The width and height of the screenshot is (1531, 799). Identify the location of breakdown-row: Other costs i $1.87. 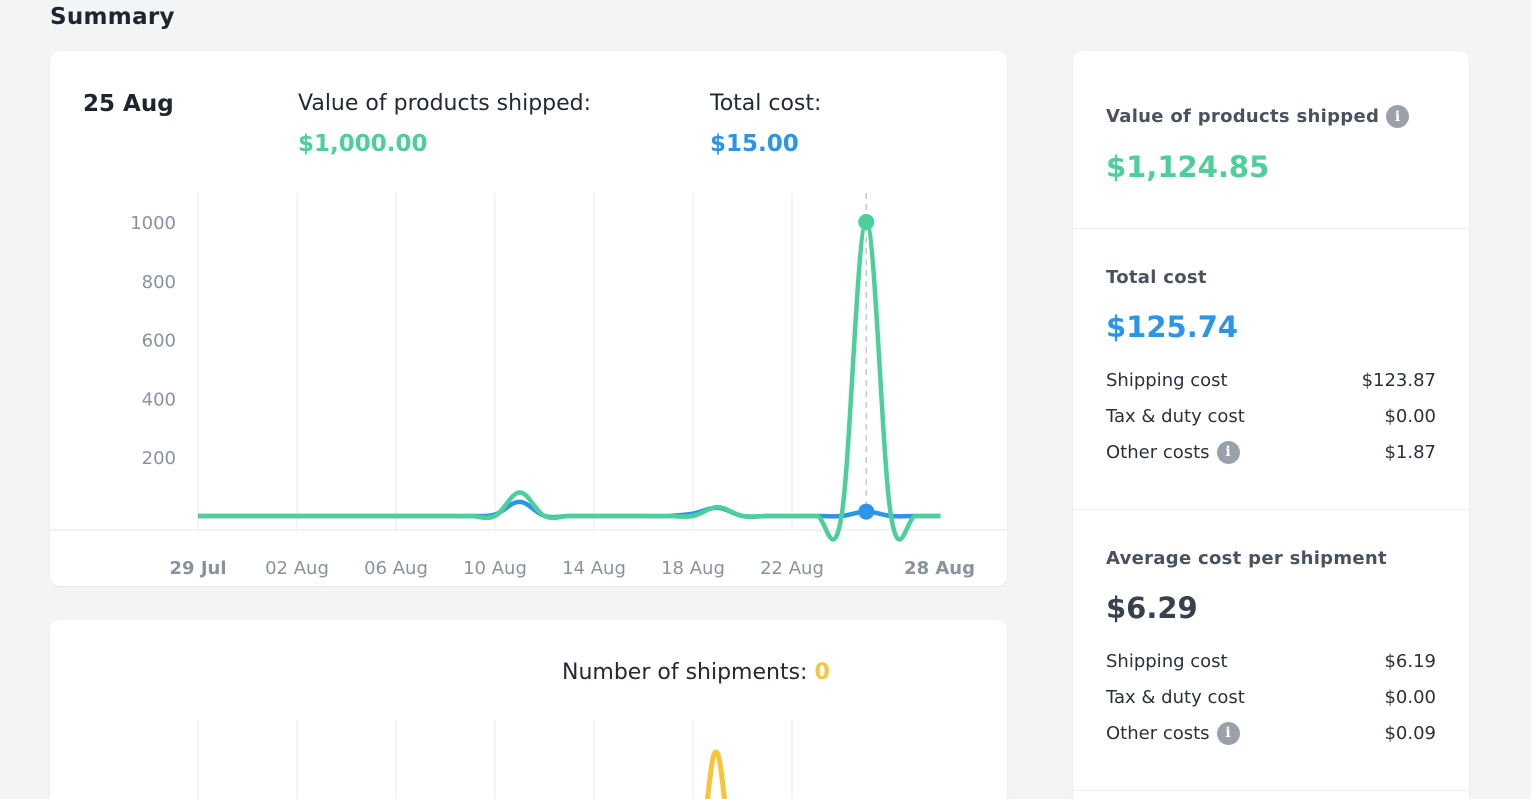
(1271, 452).